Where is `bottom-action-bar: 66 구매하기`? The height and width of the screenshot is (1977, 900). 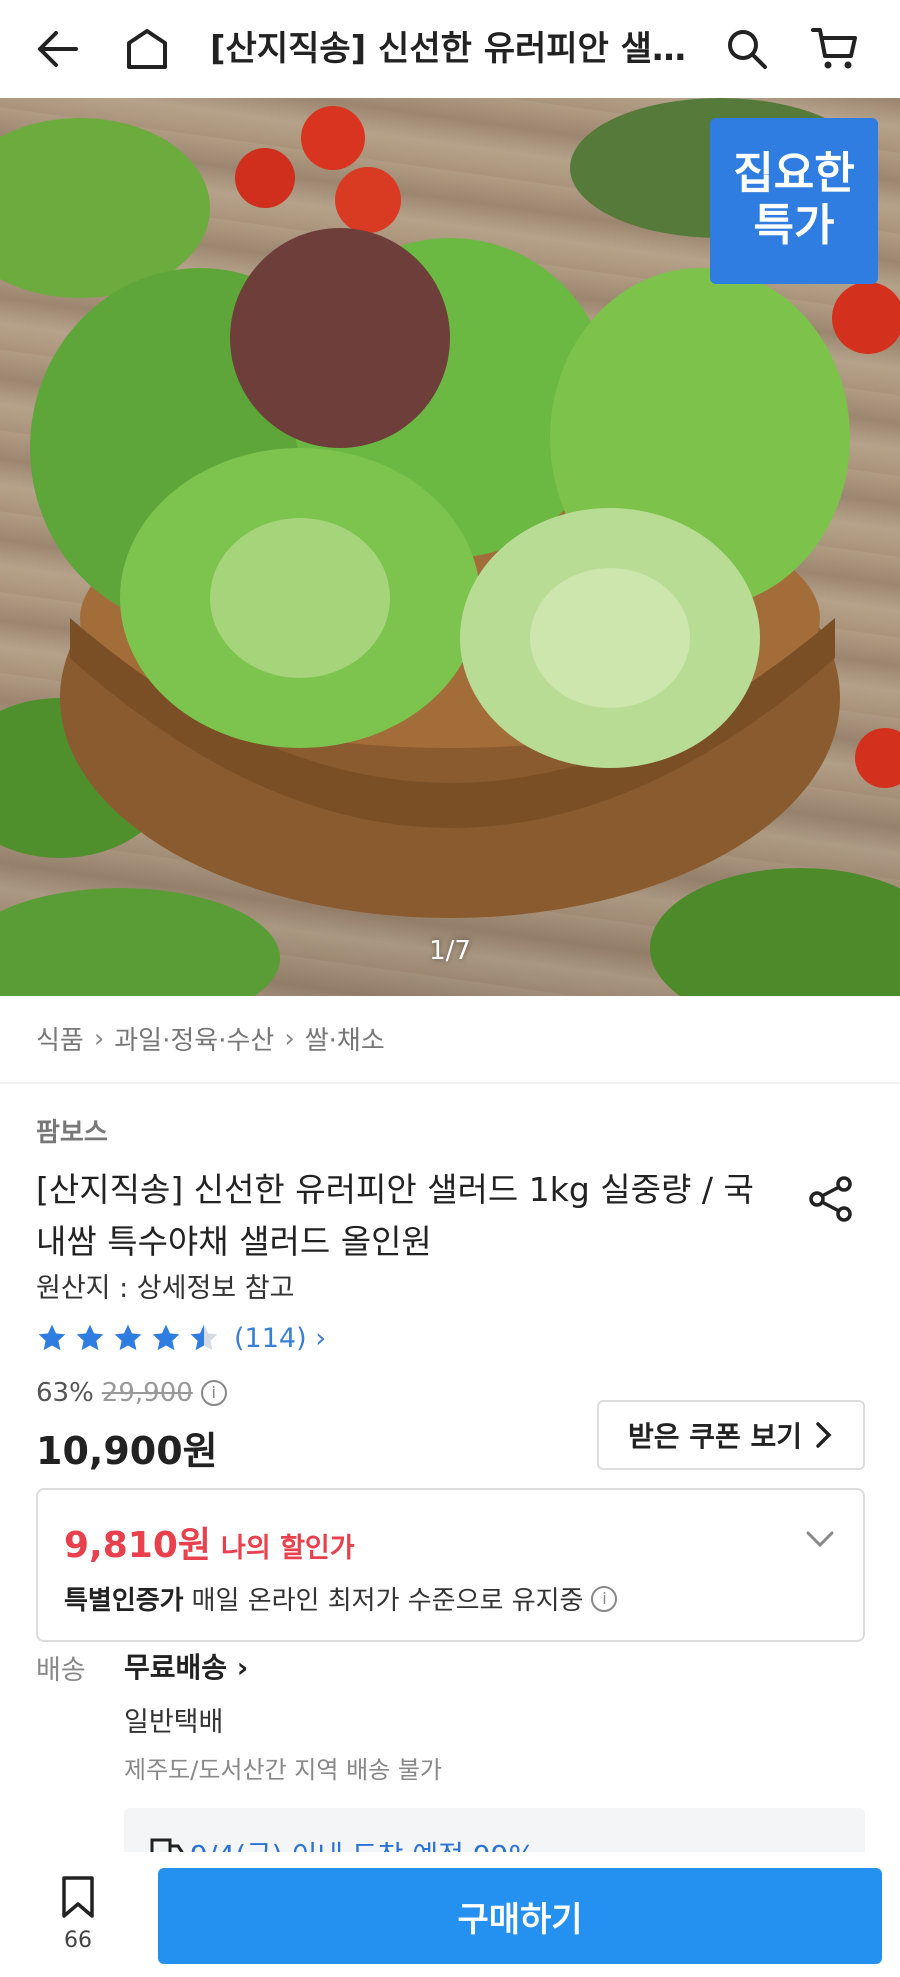
bottom-action-bar: 66 구매하기 is located at coordinates (450, 1914).